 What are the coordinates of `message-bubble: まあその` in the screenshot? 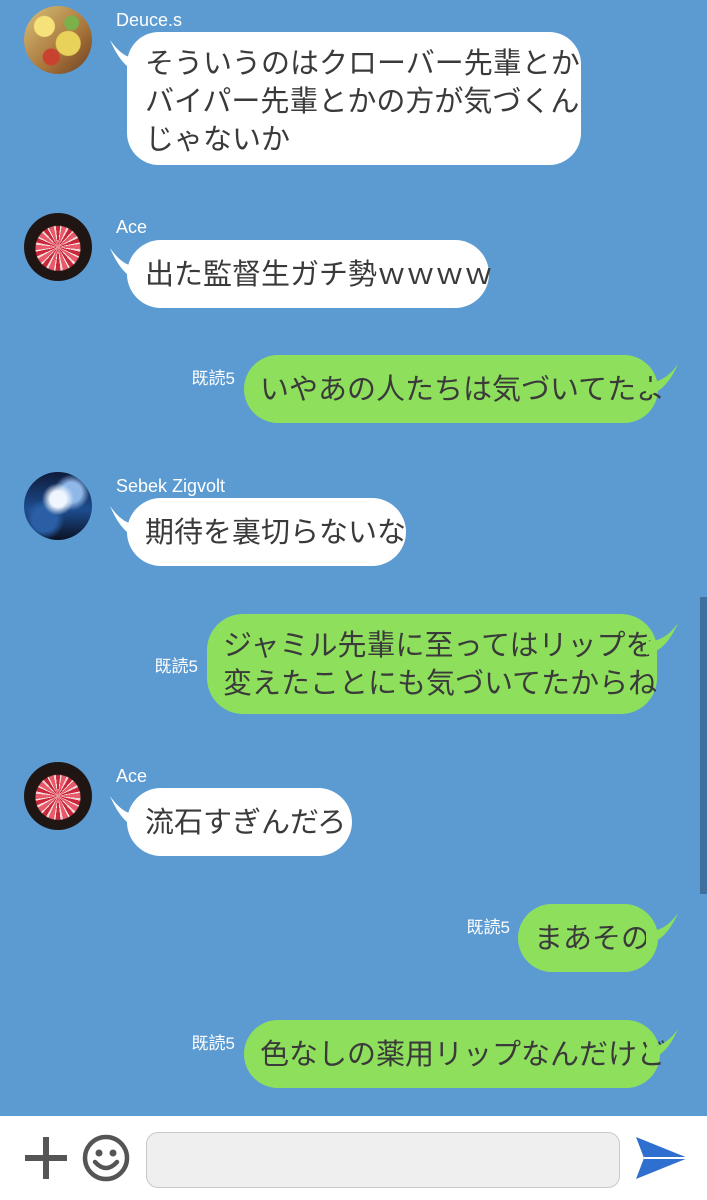 It's located at (588, 938).